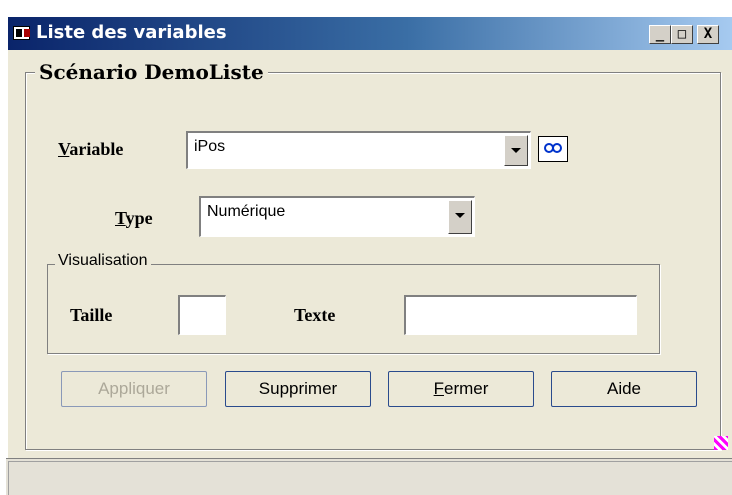  What do you see at coordinates (682, 34) in the screenshot?
I see `maximize-button: □` at bounding box center [682, 34].